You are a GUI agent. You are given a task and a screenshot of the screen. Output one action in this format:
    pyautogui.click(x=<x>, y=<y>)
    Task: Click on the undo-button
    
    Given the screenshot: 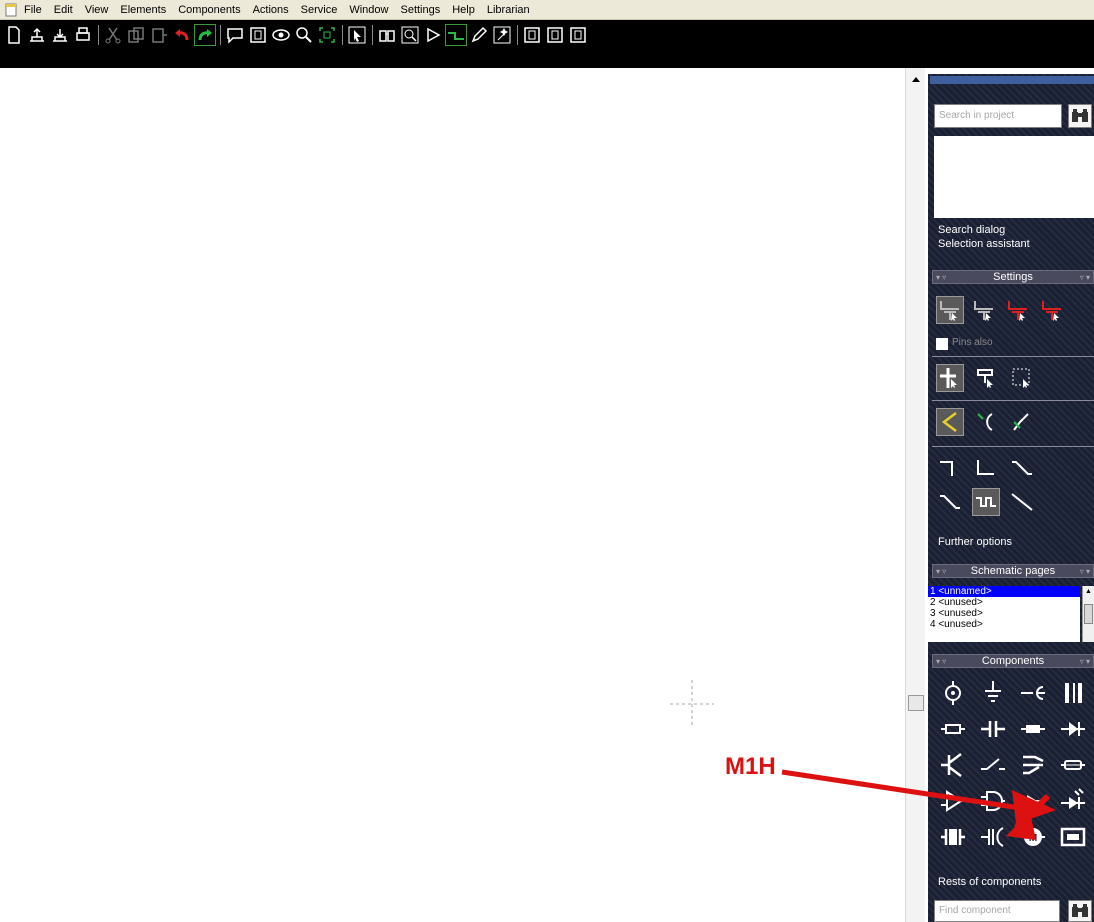 What is the action you would take?
    pyautogui.click(x=182, y=35)
    